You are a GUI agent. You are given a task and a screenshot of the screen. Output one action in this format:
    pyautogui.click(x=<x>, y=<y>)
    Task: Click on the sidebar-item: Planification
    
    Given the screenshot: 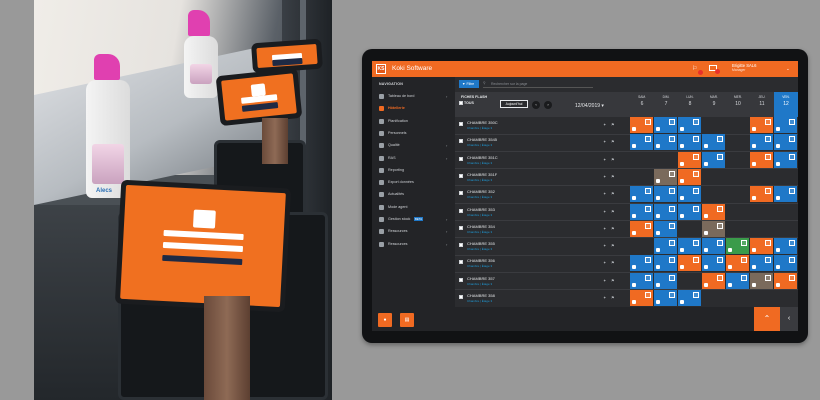 What is the action you would take?
    pyautogui.click(x=413, y=121)
    